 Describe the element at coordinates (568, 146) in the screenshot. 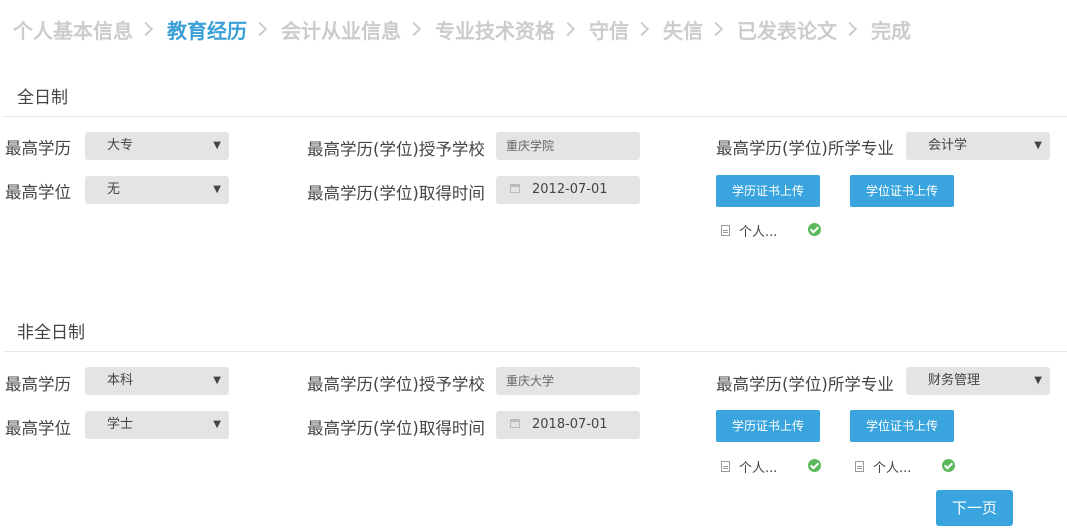

I see `school-input: 重庆学院` at that location.